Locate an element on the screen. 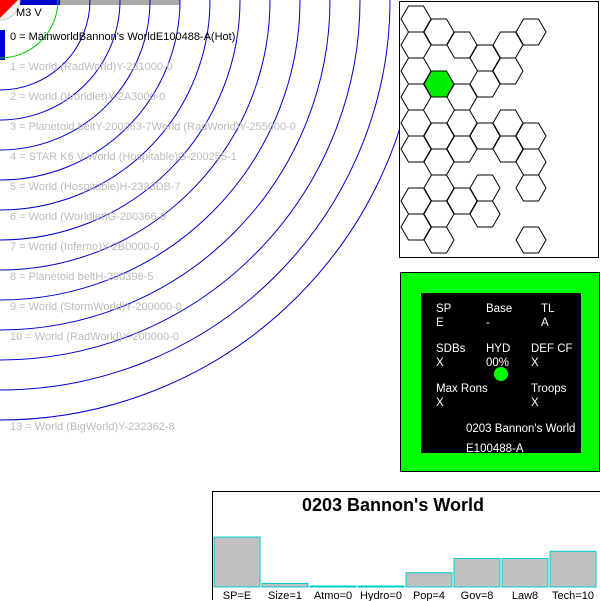 This screenshot has width=600, height=601. sdbs-value: X is located at coordinates (440, 363).